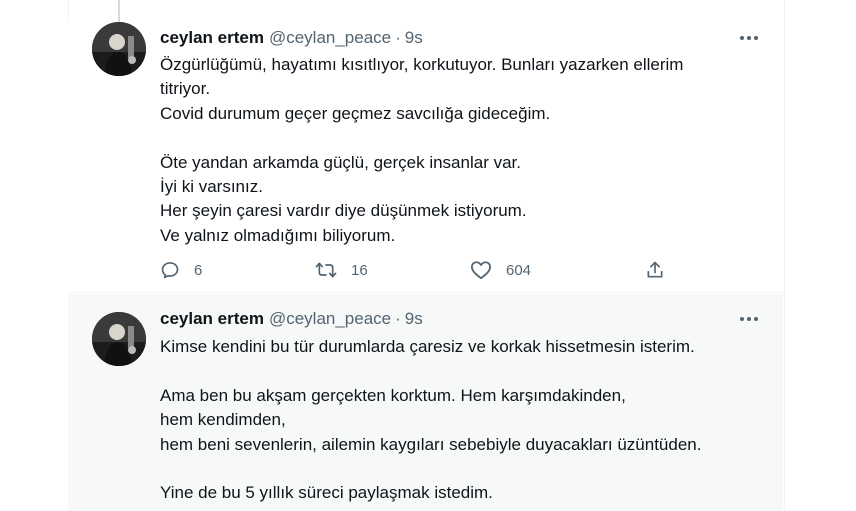 Image resolution: width=856 pixels, height=511 pixels. I want to click on share-icon, so click(655, 269).